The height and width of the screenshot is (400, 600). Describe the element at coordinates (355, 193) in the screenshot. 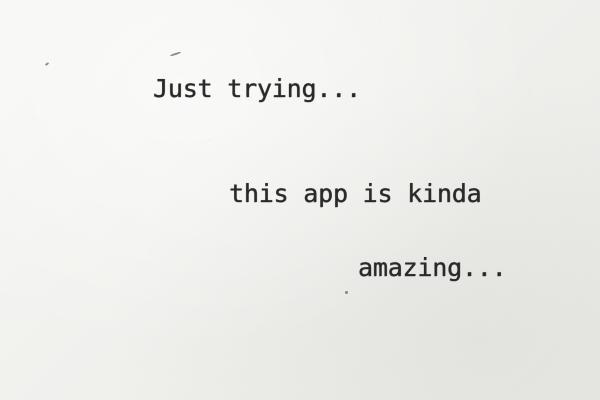

I see `note-line-2: this app is kinda` at that location.